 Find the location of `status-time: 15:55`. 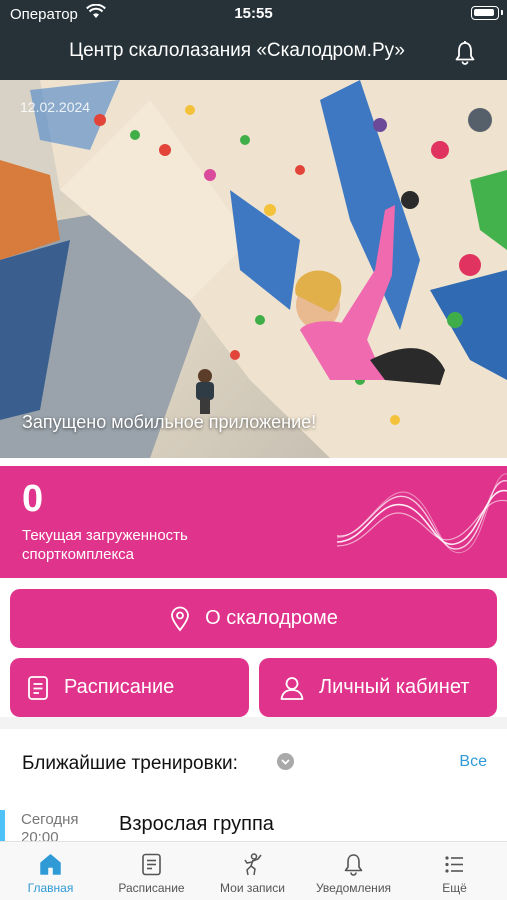

status-time: 15:55 is located at coordinates (253, 13).